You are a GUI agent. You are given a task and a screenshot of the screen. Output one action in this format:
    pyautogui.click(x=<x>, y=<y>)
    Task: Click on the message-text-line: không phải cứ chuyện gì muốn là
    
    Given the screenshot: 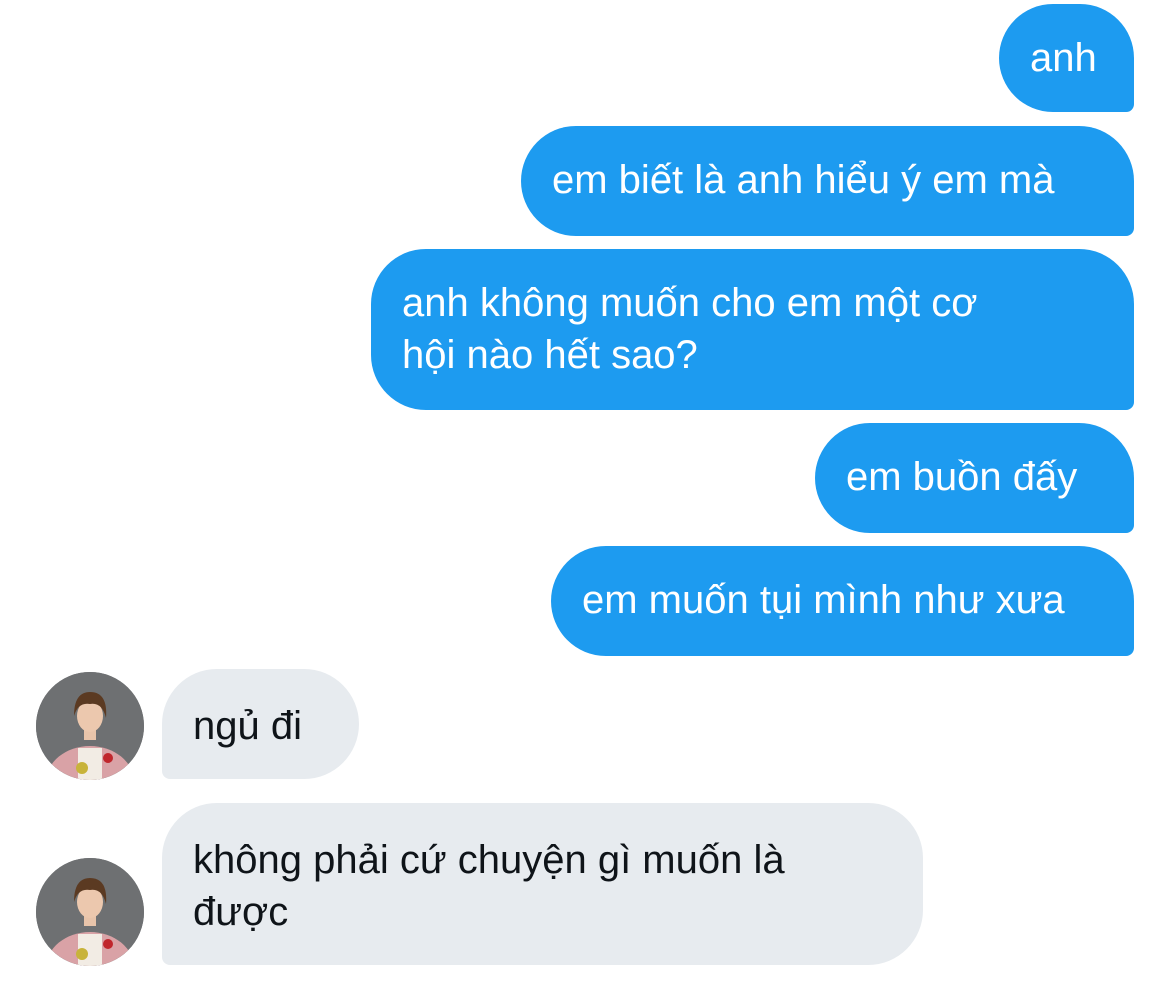 What is the action you would take?
    pyautogui.click(x=489, y=860)
    